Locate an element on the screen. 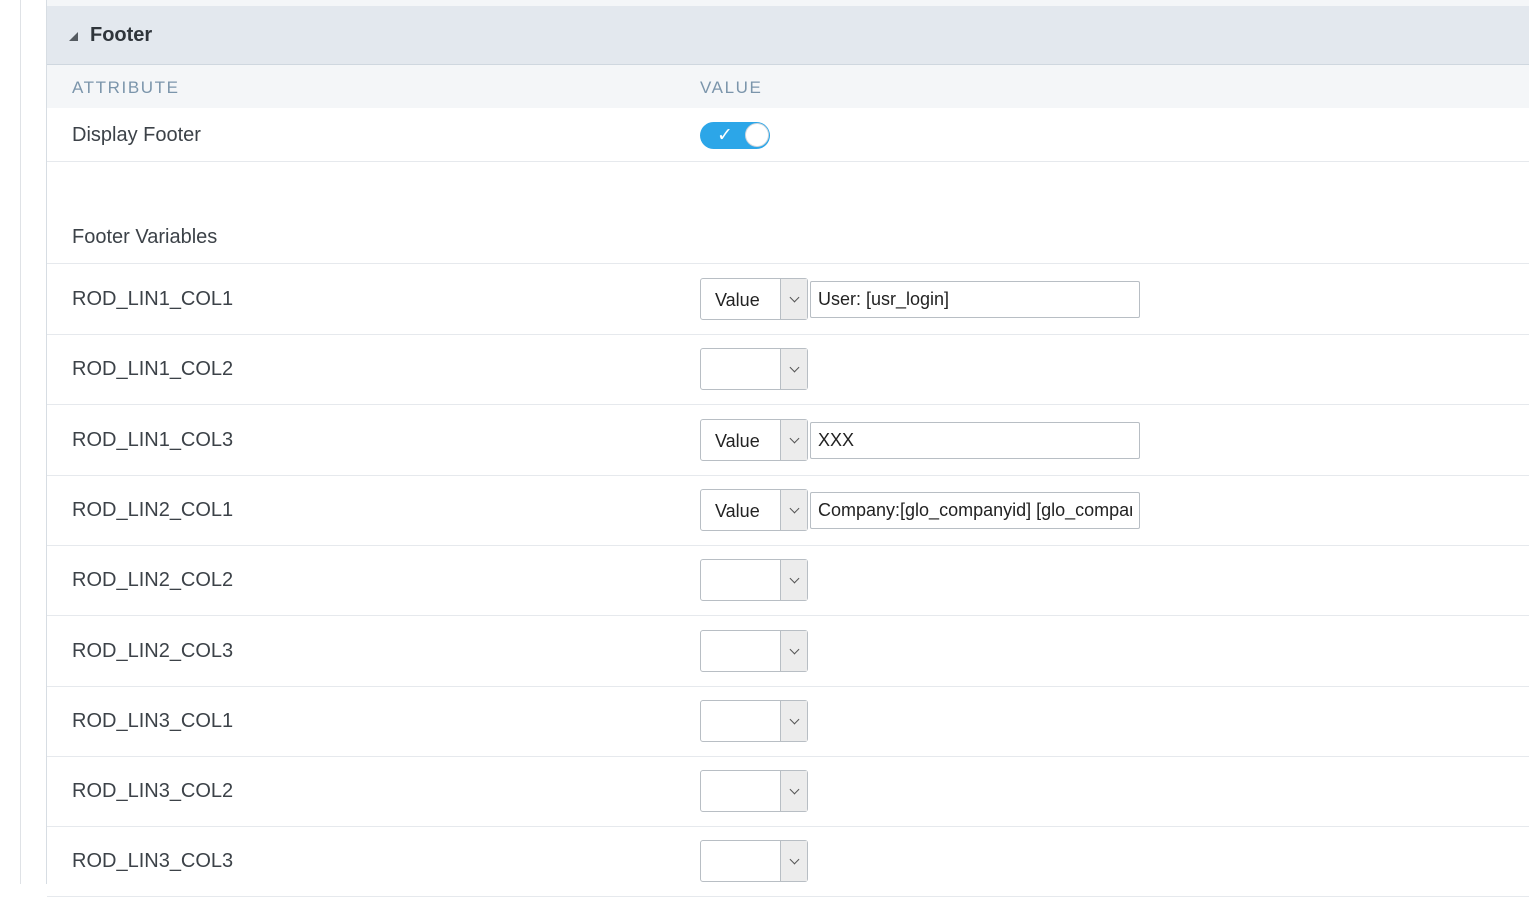 The height and width of the screenshot is (897, 1529). display-footer-toggle: ✓ is located at coordinates (735, 135).